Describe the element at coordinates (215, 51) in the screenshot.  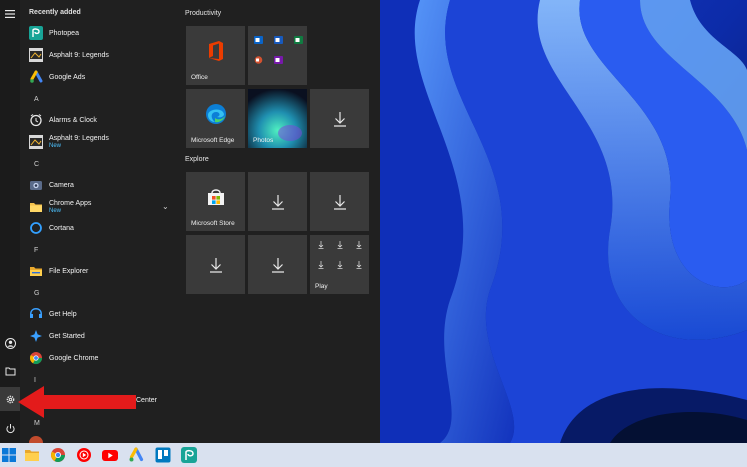
I see `office-icon` at that location.